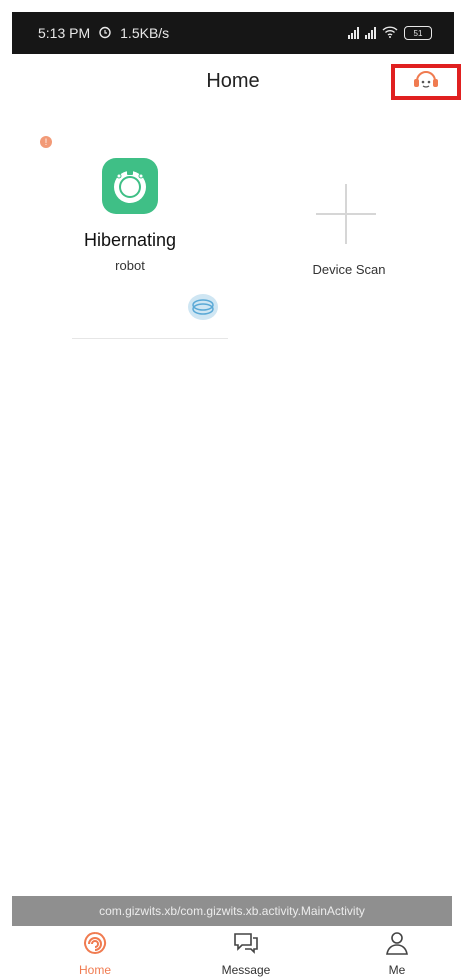  Describe the element at coordinates (246, 970) in the screenshot. I see `nav-message-label: Message` at that location.